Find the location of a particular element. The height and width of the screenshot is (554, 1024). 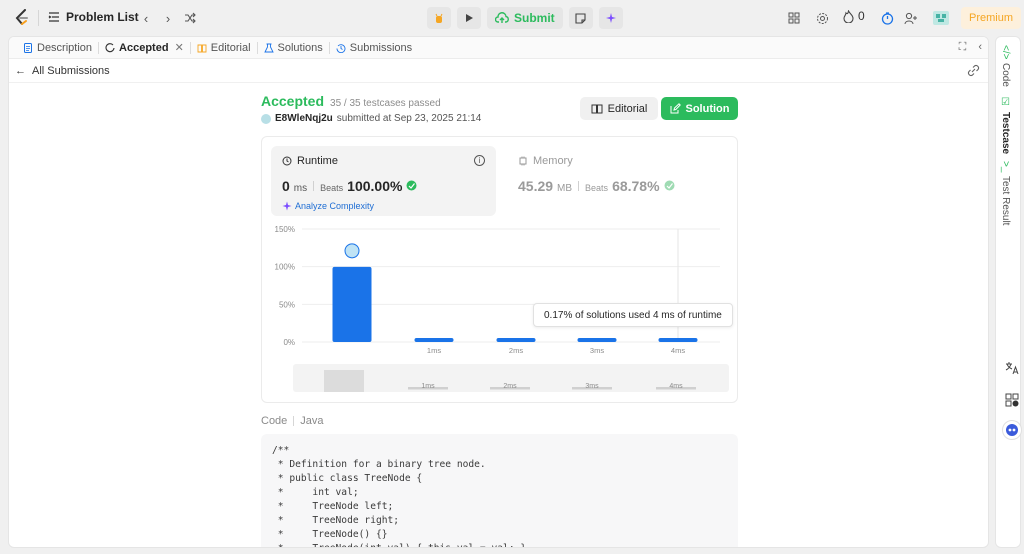

streak-counter: 0 is located at coordinates (854, 16).